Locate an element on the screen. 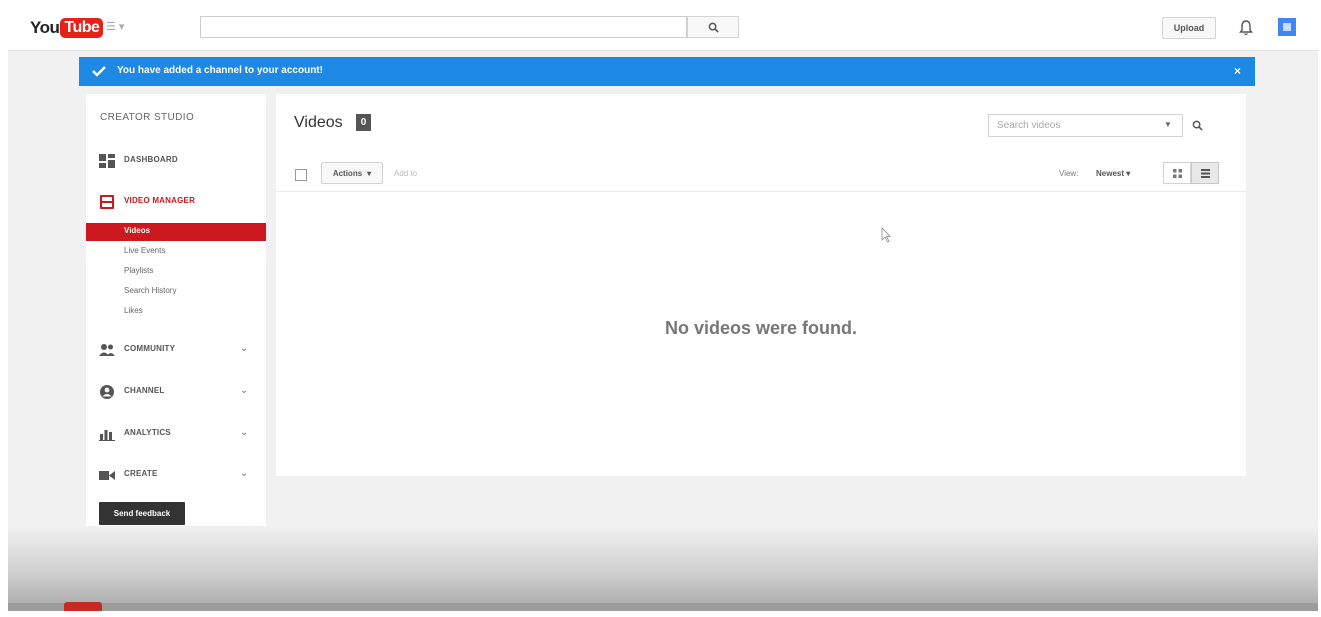 The image size is (1321, 617). guide-menu-button: ☰ ▾ is located at coordinates (115, 26).